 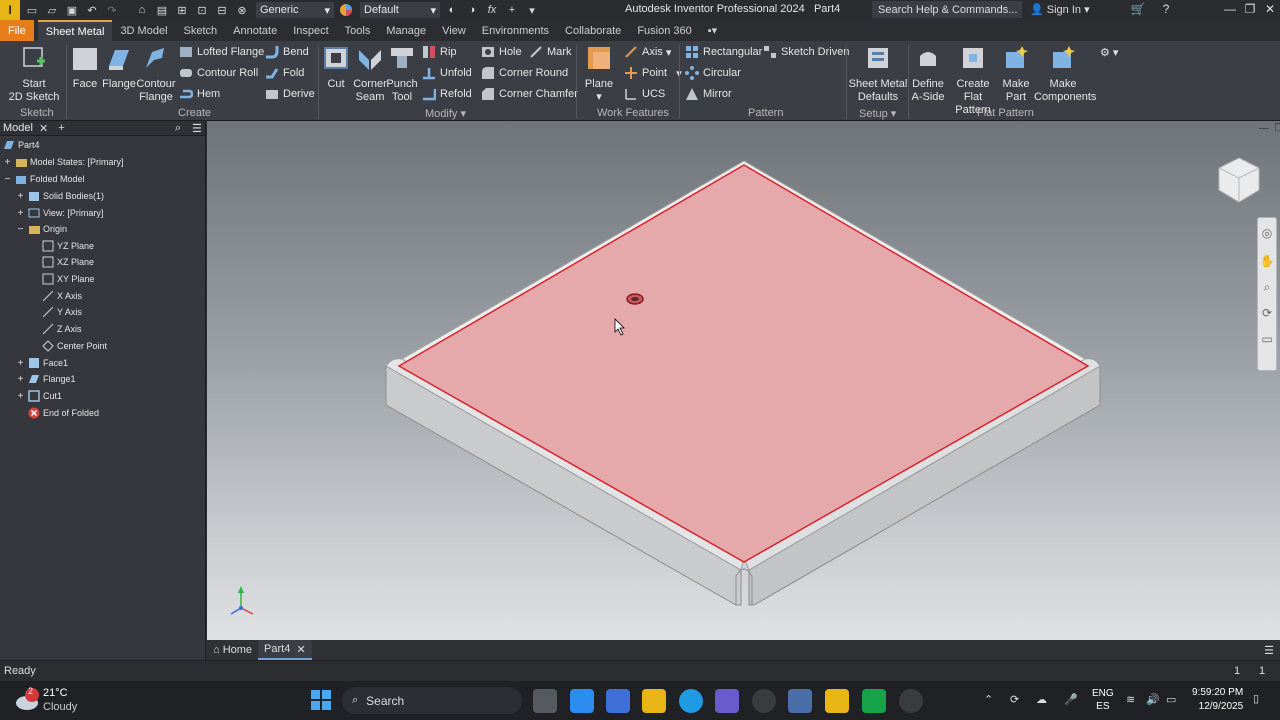 What do you see at coordinates (370, 74) in the screenshot?
I see `corner-seam-button: Corner Seam` at bounding box center [370, 74].